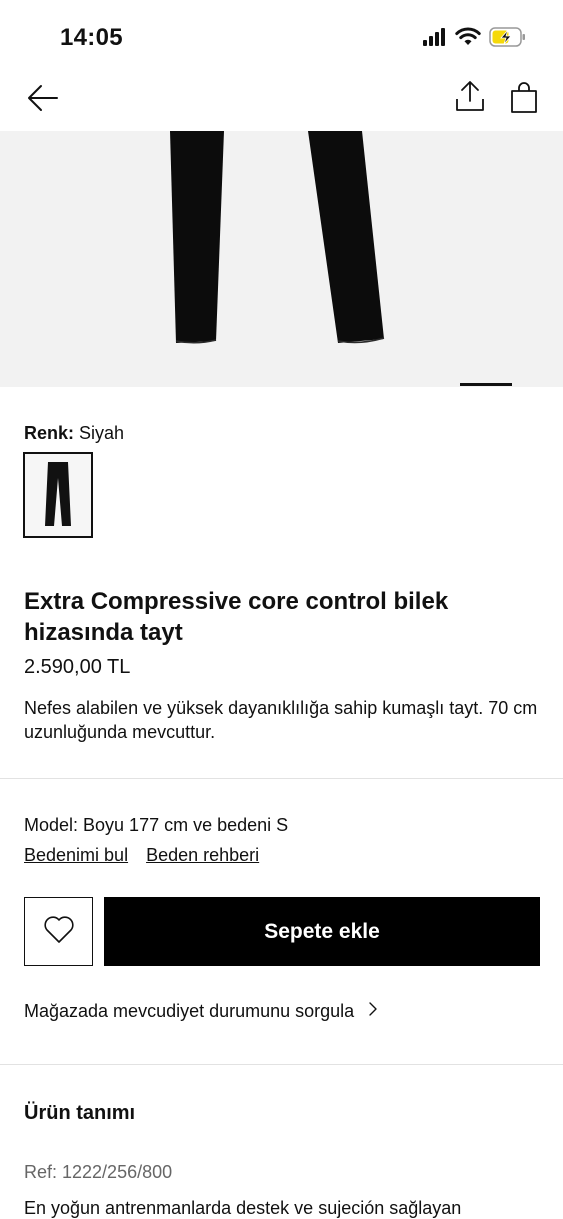 The height and width of the screenshot is (1219, 563). I want to click on wifi-icon, so click(468, 39).